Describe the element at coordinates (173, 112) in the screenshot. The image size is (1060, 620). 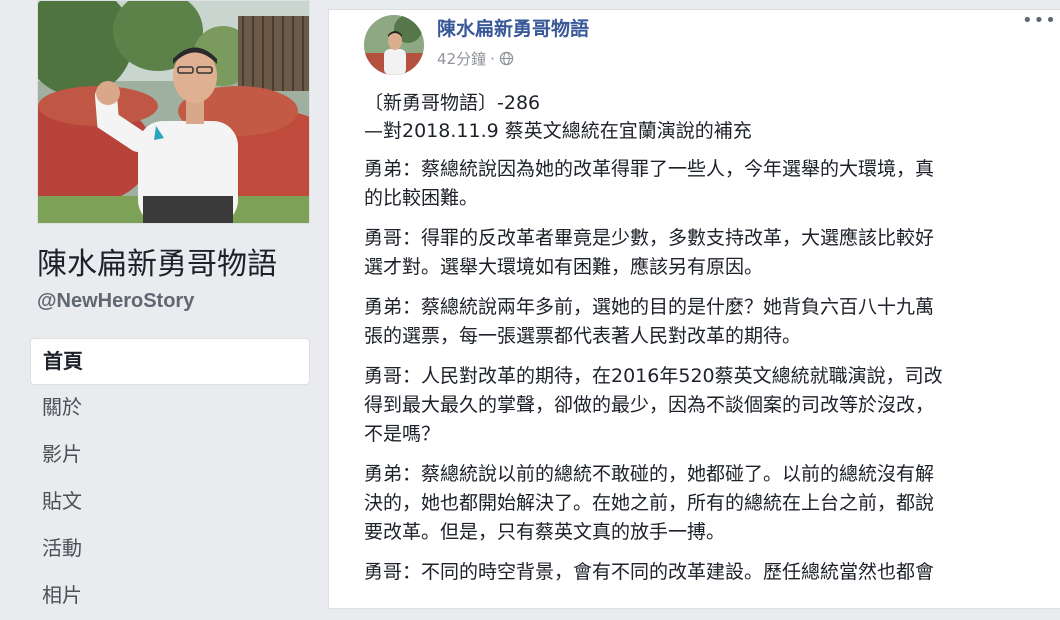
I see `profile-photo` at that location.